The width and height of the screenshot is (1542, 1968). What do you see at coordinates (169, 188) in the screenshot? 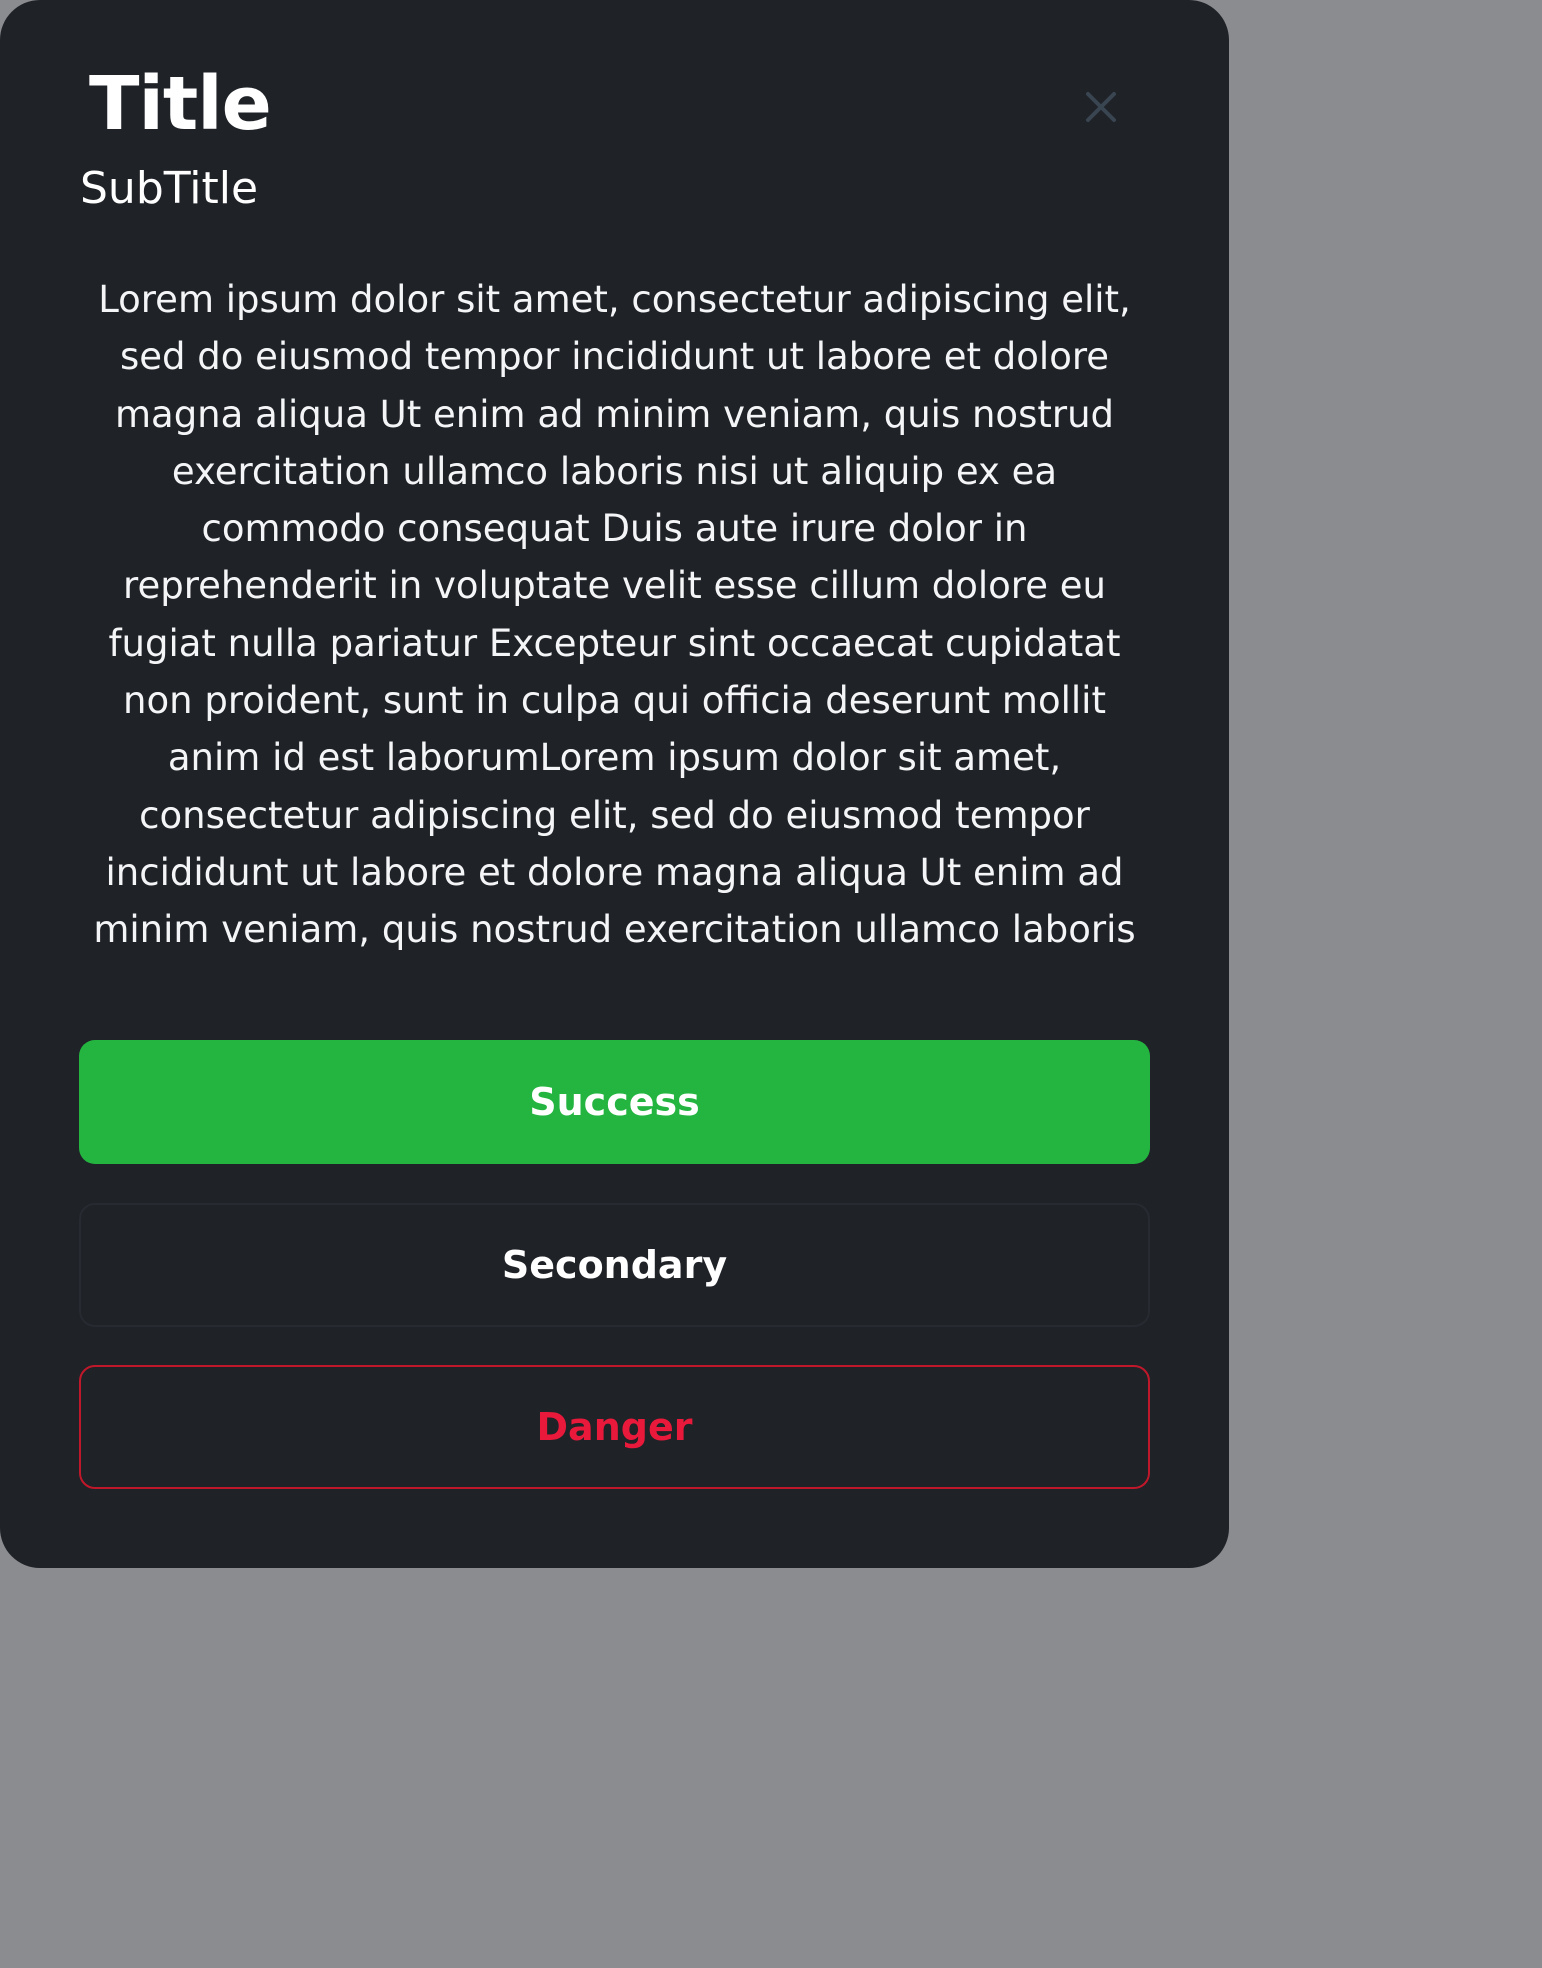
I see `modal-subtitle: SubTitle` at bounding box center [169, 188].